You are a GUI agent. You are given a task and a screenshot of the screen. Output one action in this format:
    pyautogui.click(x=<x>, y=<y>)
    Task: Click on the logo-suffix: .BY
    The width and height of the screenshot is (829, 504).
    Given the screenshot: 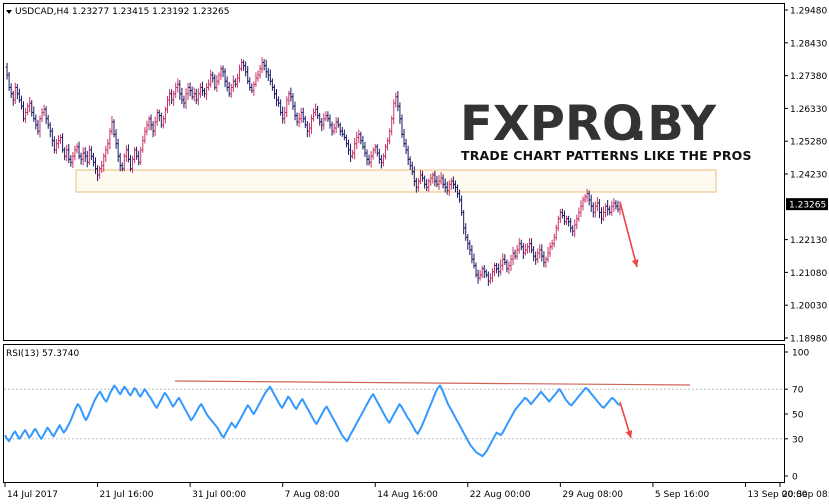 What is the action you would take?
    pyautogui.click(x=673, y=124)
    